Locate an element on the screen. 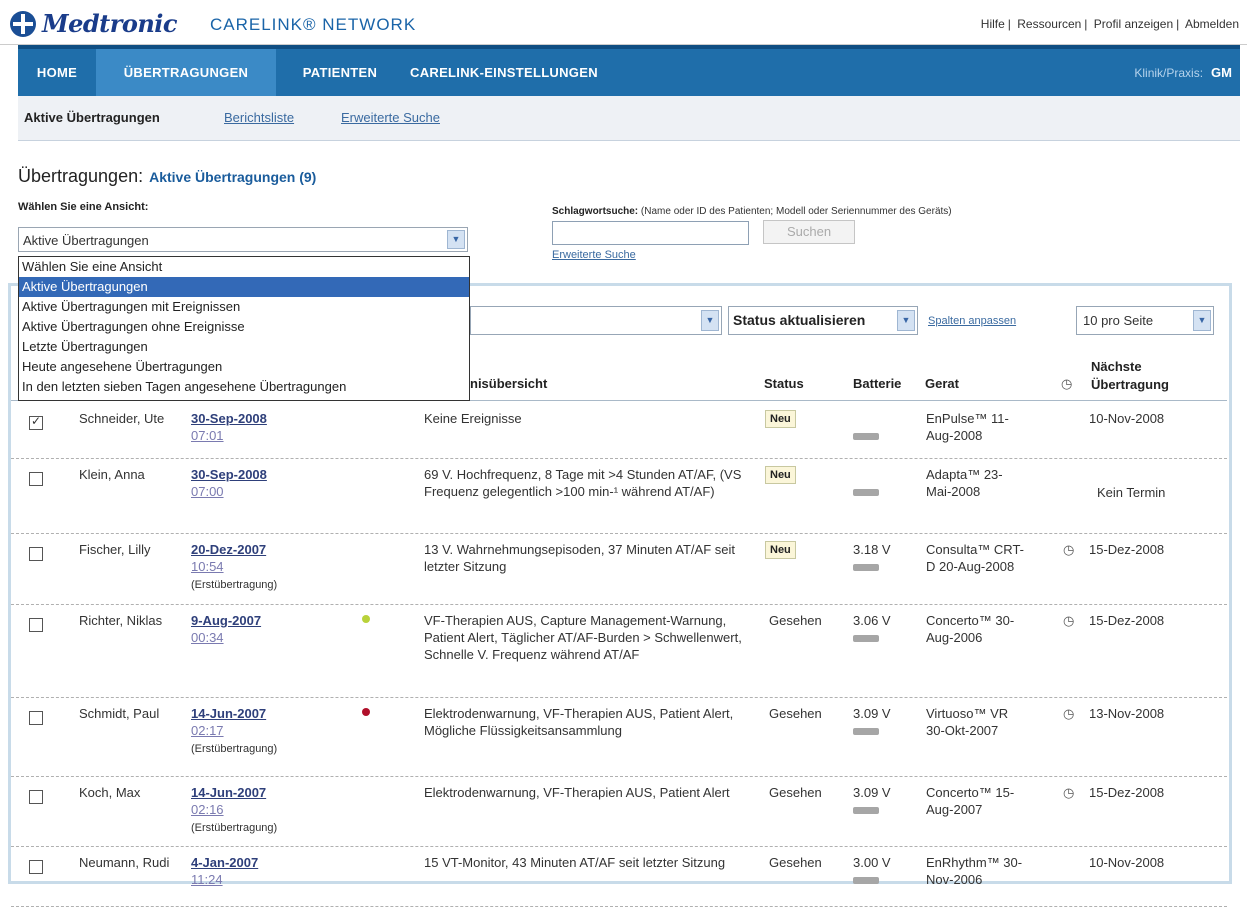 This screenshot has width=1247, height=907. device-info: Concerto™ 15-Aug-2007 is located at coordinates (970, 801).